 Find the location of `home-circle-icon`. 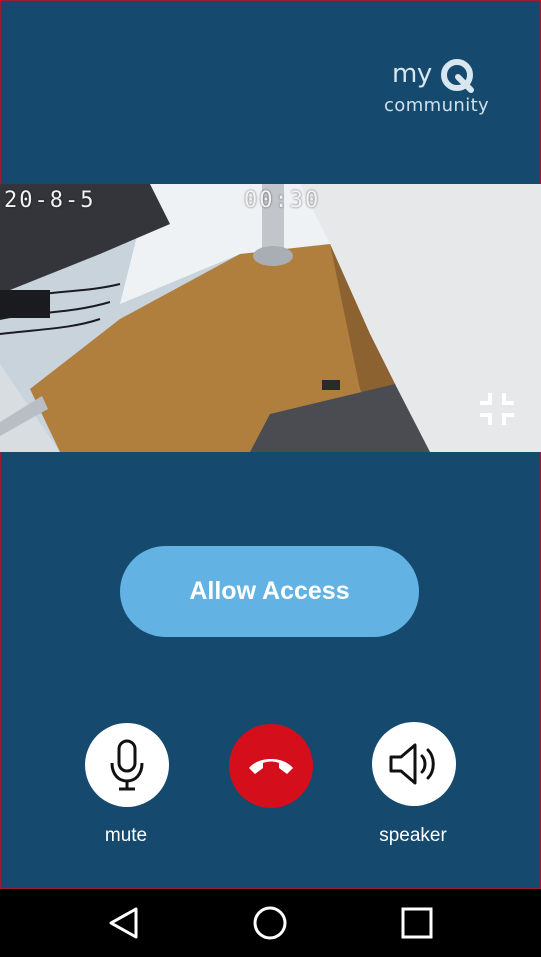

home-circle-icon is located at coordinates (270, 923).